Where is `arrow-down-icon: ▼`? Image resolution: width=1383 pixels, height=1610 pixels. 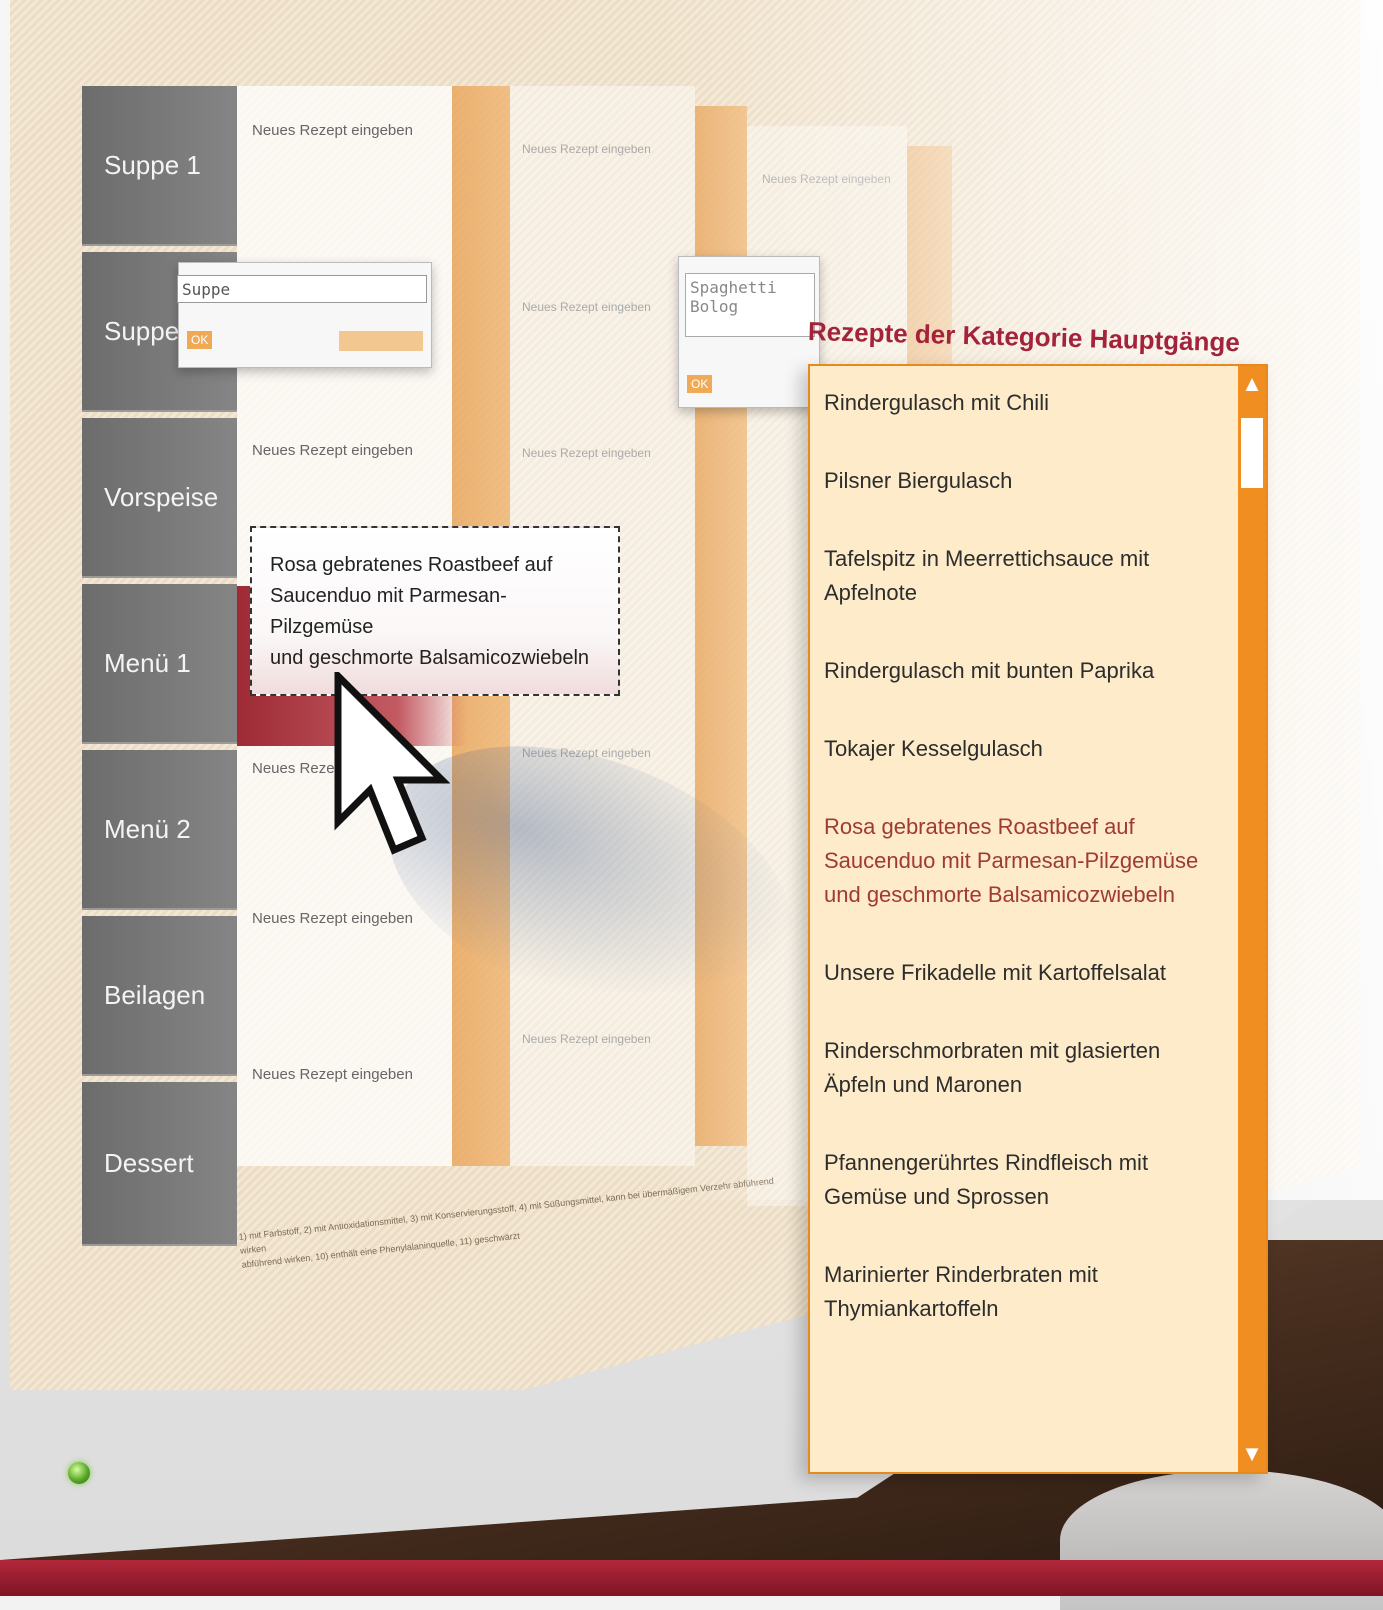
arrow-down-icon: ▼ is located at coordinates (1252, 1454).